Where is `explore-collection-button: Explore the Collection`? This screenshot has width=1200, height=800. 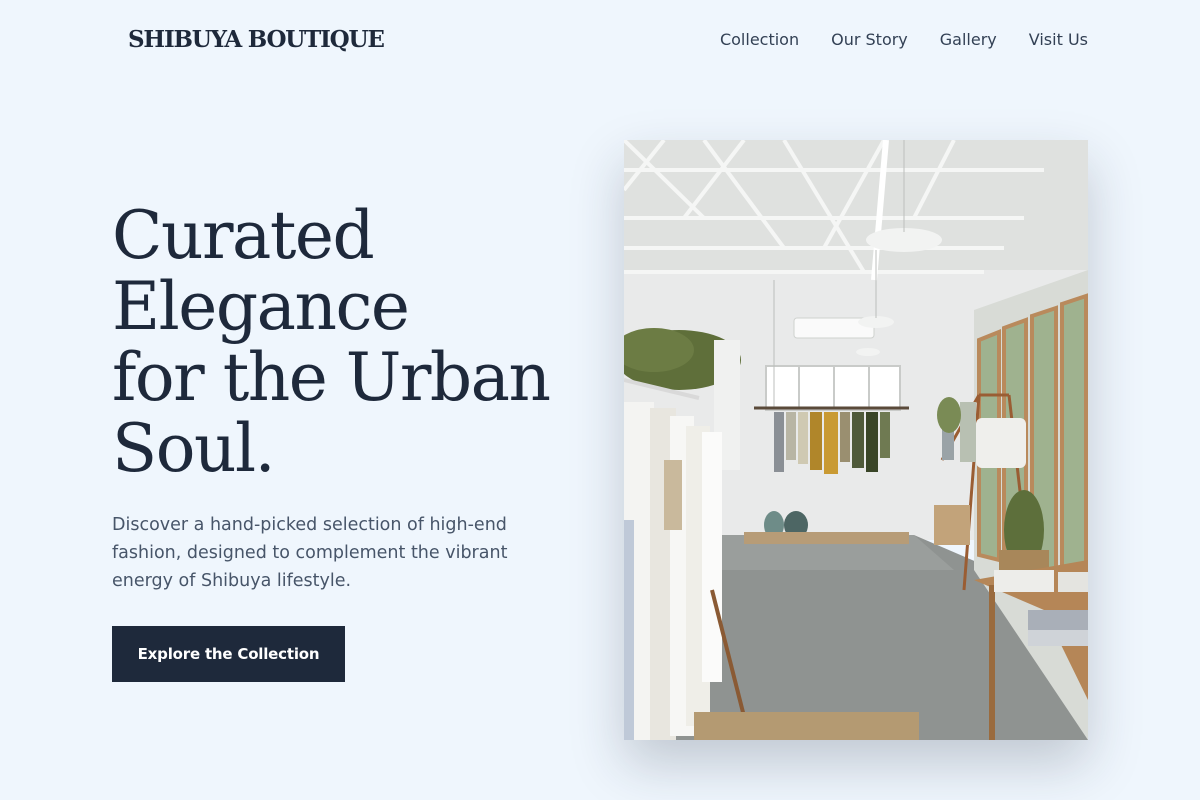
explore-collection-button: Explore the Collection is located at coordinates (228, 654).